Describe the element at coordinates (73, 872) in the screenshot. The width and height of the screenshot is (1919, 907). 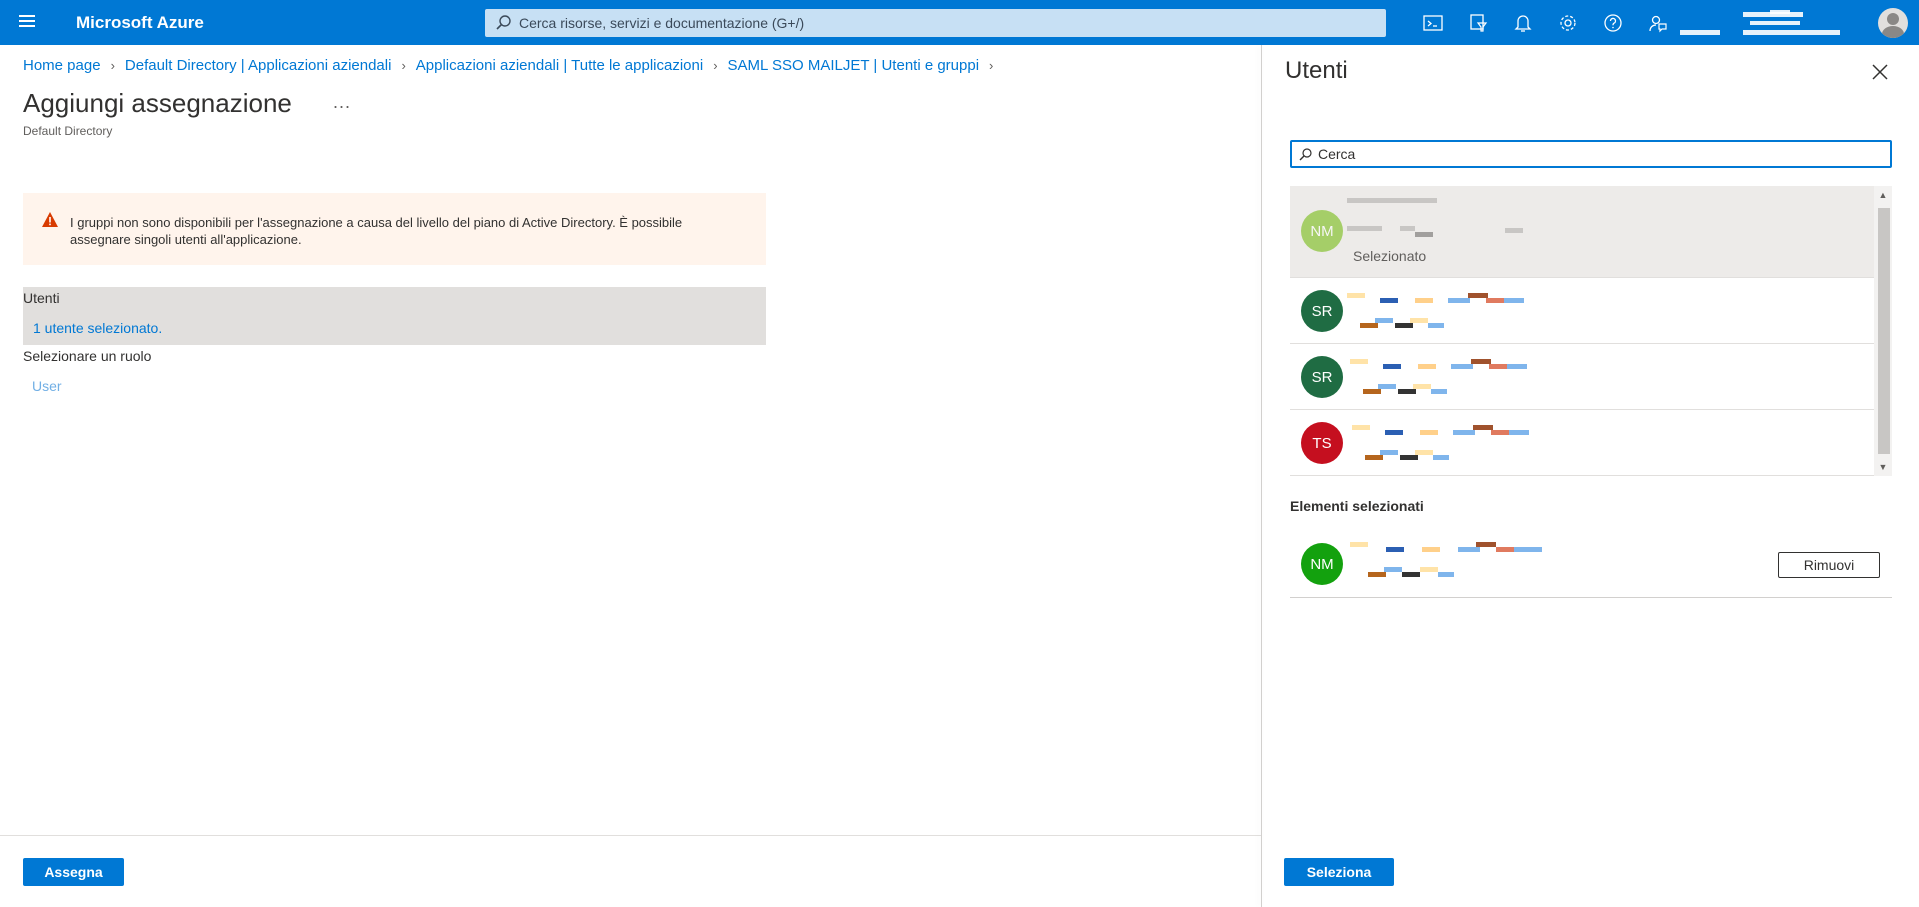
I see `assign-button: Assegna` at that location.